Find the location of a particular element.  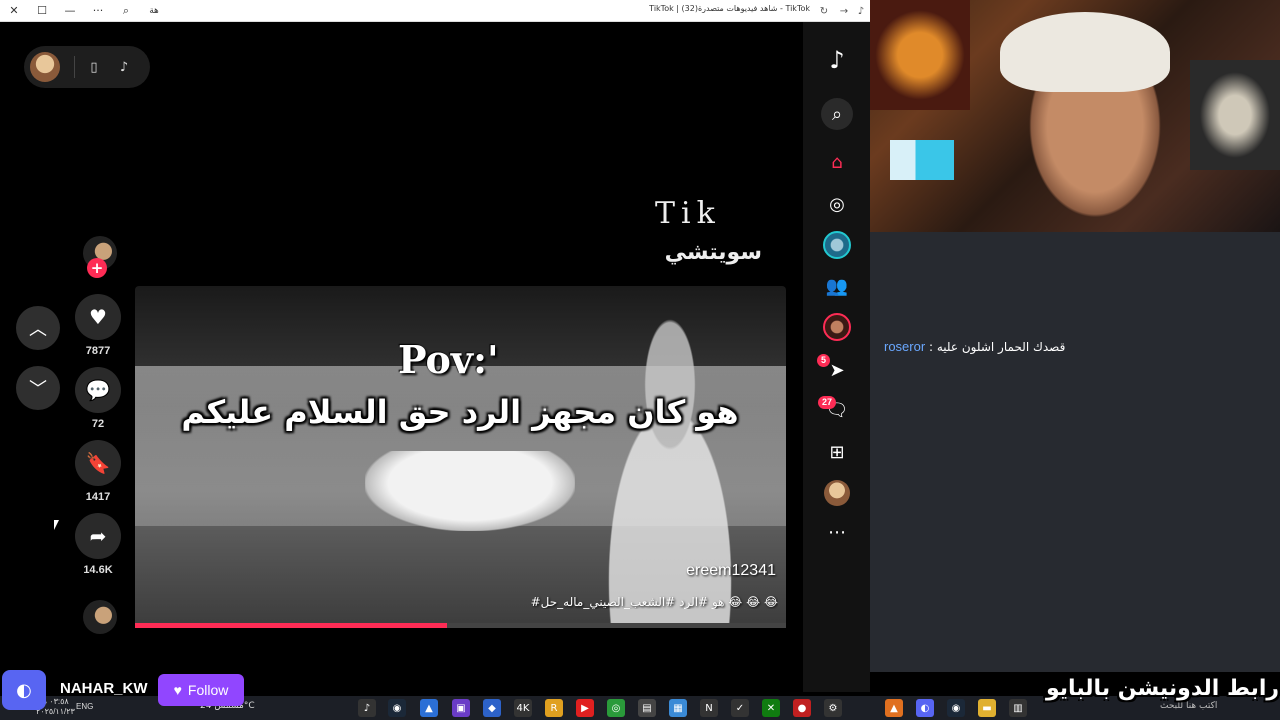

upload-icon: ⊞ is located at coordinates (837, 452).